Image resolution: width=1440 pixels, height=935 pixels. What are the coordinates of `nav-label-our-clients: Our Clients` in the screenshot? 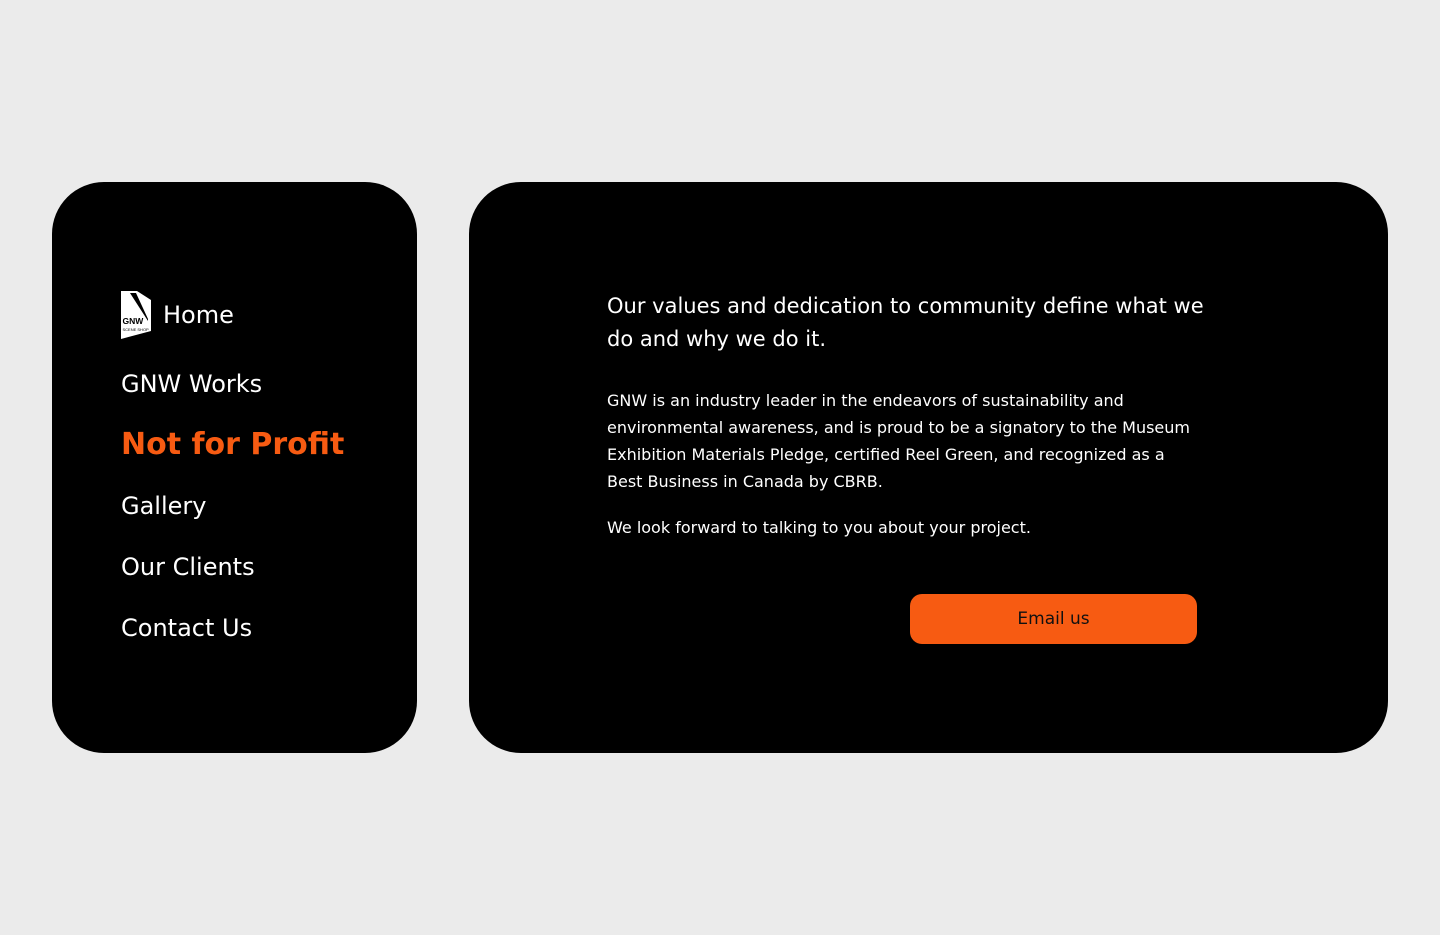 It's located at (188, 566).